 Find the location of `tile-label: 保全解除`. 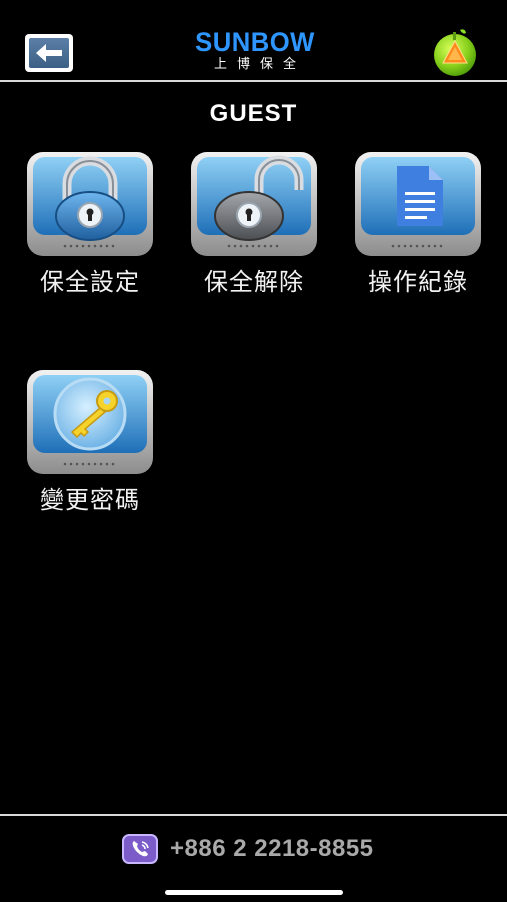

tile-label: 保全解除 is located at coordinates (254, 282).